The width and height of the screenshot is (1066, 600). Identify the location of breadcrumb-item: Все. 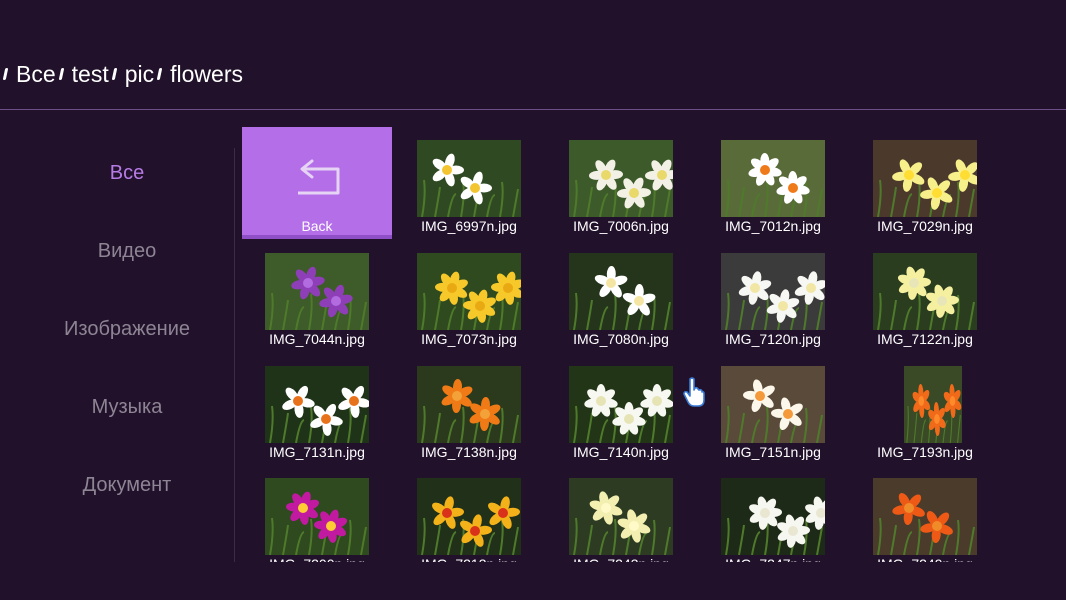
(36, 74).